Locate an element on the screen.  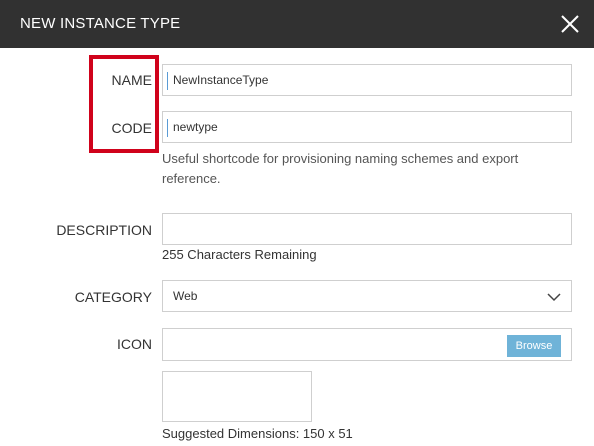
icon-file-input: Browse is located at coordinates (367, 344).